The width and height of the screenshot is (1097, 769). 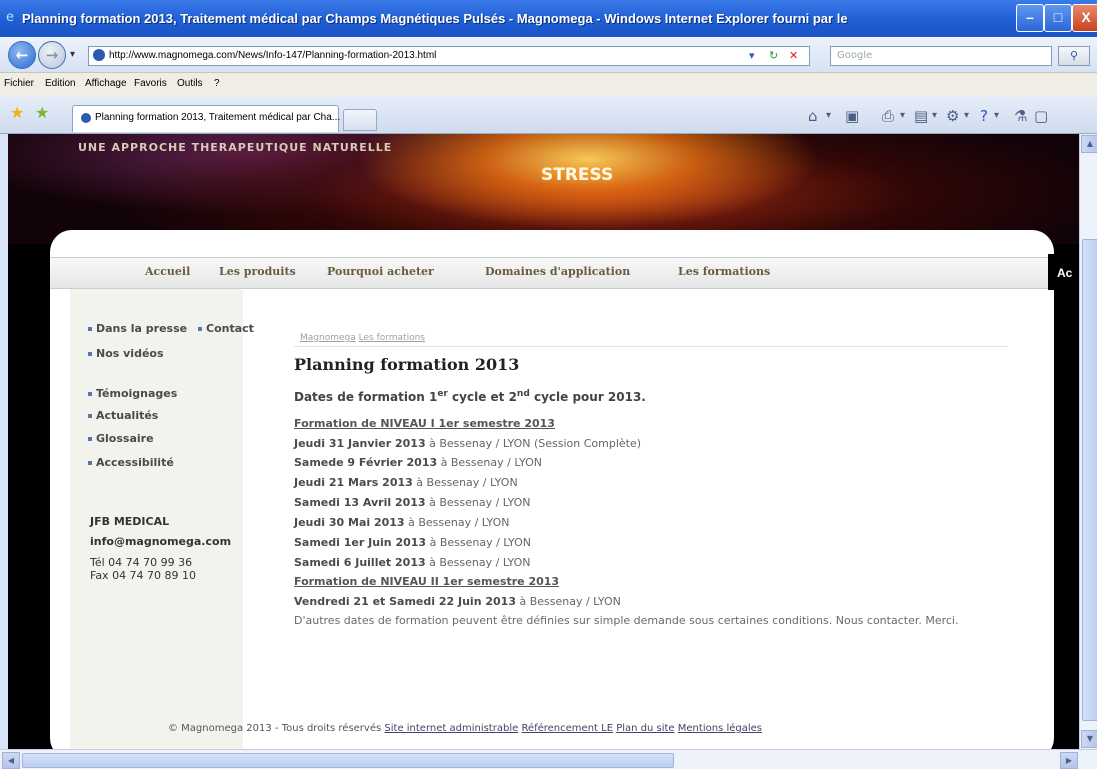 What do you see at coordinates (360, 120) in the screenshot?
I see `new-tab-button` at bounding box center [360, 120].